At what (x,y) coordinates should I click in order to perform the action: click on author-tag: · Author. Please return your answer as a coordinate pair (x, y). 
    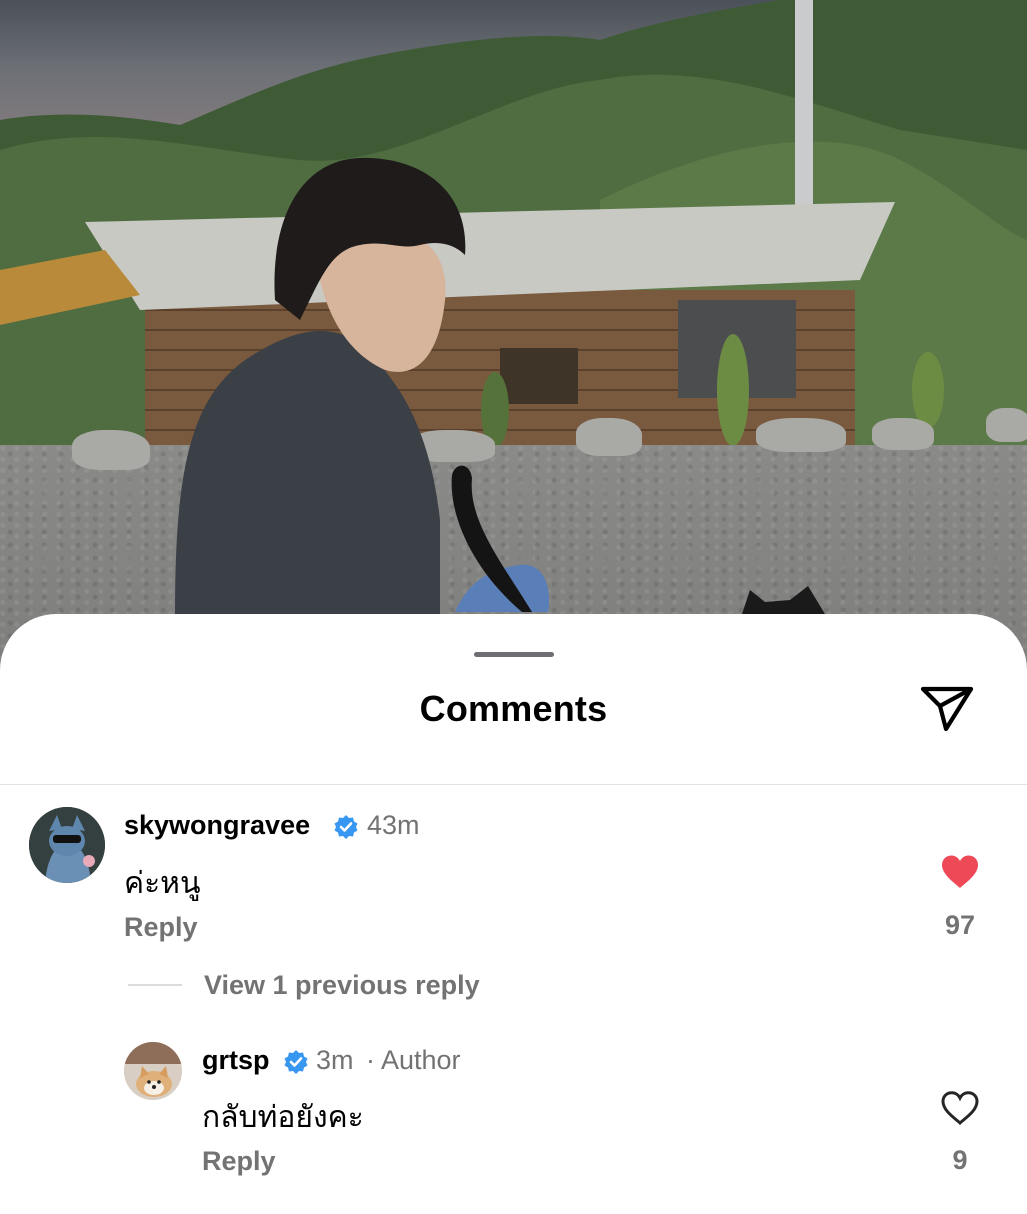
    Looking at the image, I should click on (413, 1060).